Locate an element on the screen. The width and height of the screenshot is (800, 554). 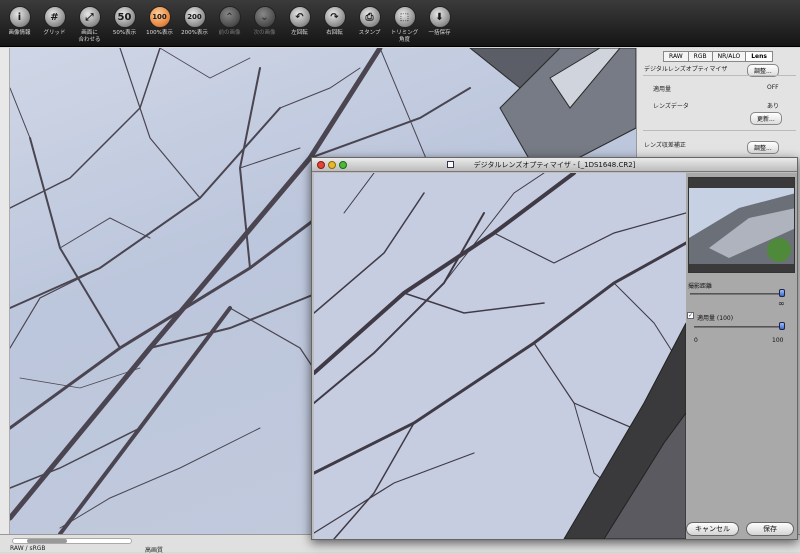
toolbar-icon: 100 is located at coordinates (159, 17).